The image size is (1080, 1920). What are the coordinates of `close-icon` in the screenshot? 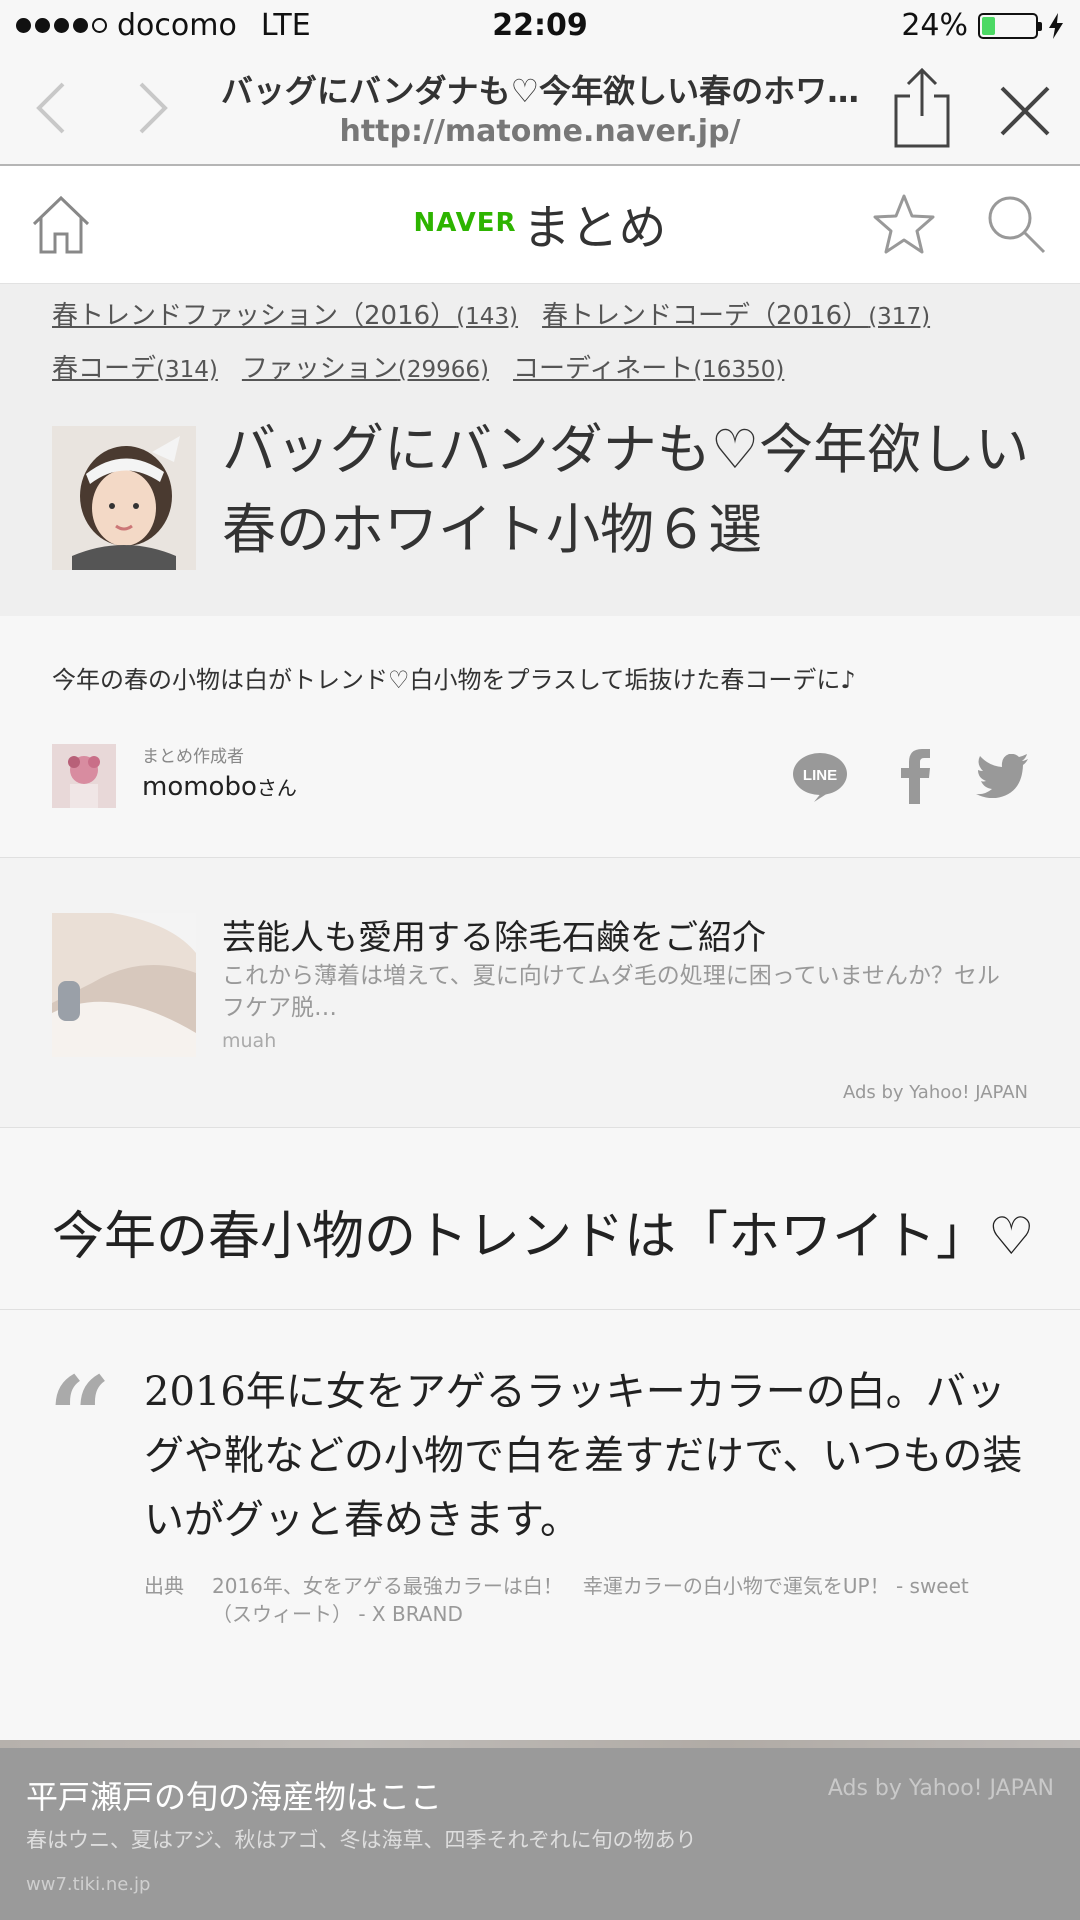 It's located at (1025, 111).